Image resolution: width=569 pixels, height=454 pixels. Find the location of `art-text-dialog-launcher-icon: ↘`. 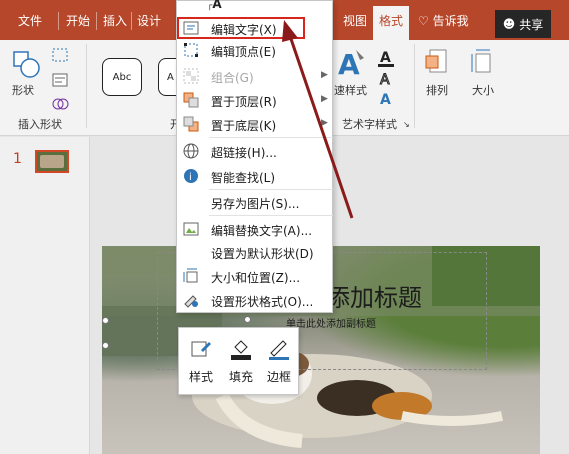

art-text-dialog-launcher-icon: ↘ is located at coordinates (406, 124).